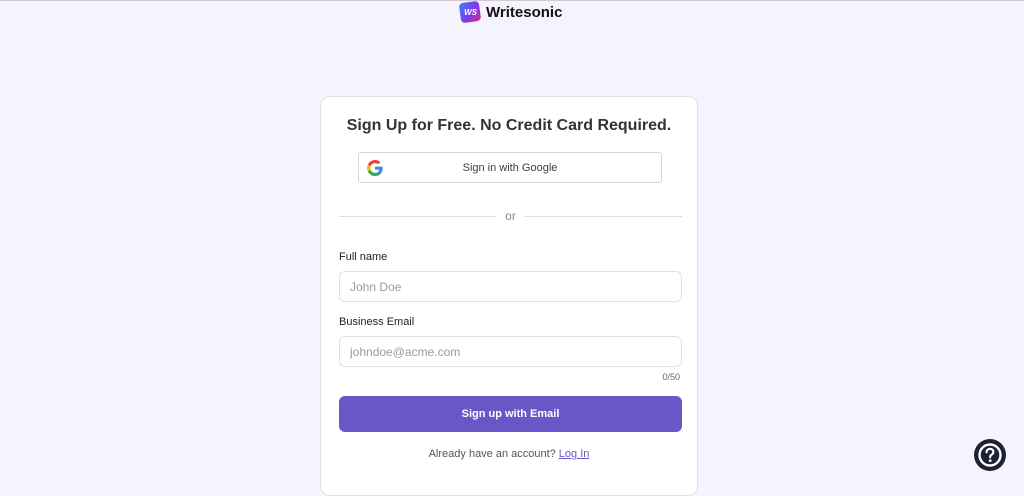 The width and height of the screenshot is (1024, 496). I want to click on help-button, so click(990, 455).